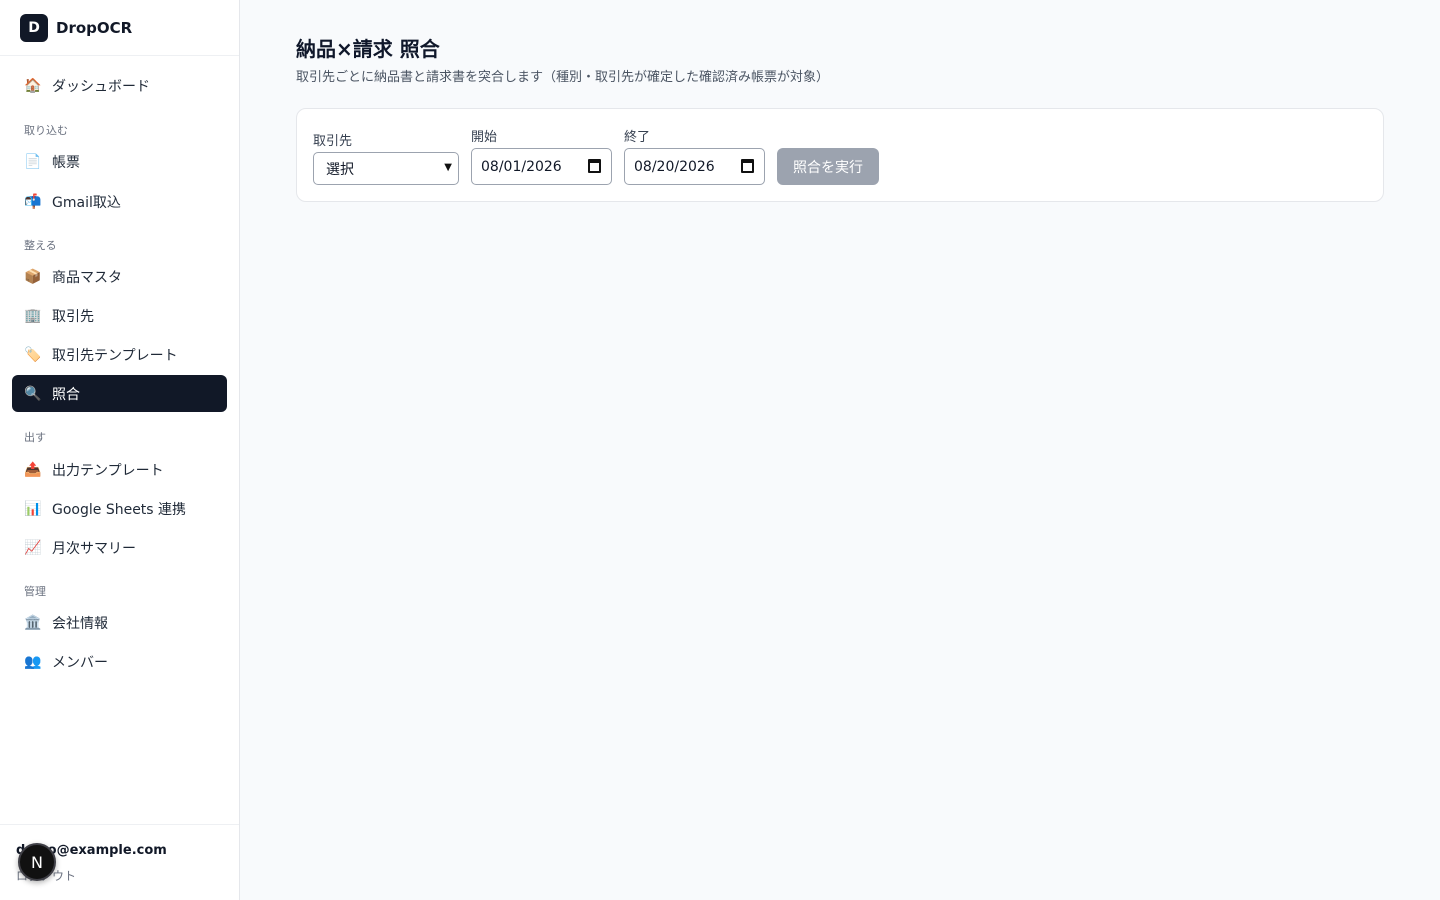 Image resolution: width=1440 pixels, height=900 pixels. Describe the element at coordinates (448, 167) in the screenshot. I see `chevron-down-icon: ▼` at that location.